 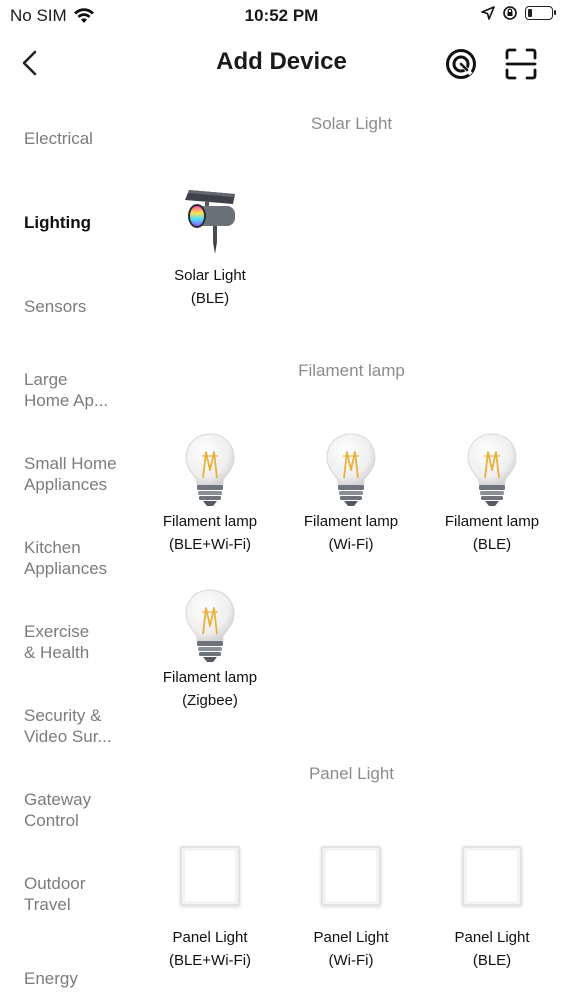 I want to click on sidebar-item-label: Lighting, so click(x=58, y=222).